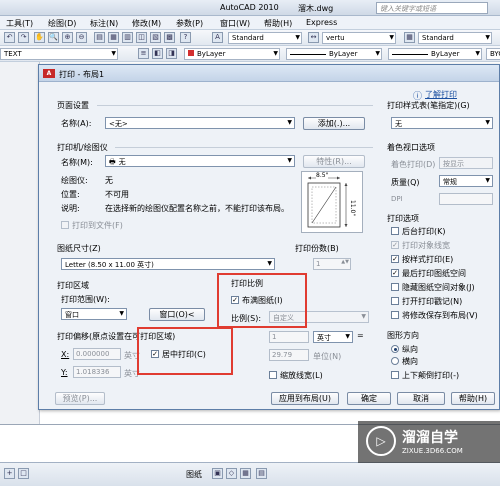  Describe the element at coordinates (403, 335) in the screenshot. I see `orientation-heading: 图形方向` at that location.